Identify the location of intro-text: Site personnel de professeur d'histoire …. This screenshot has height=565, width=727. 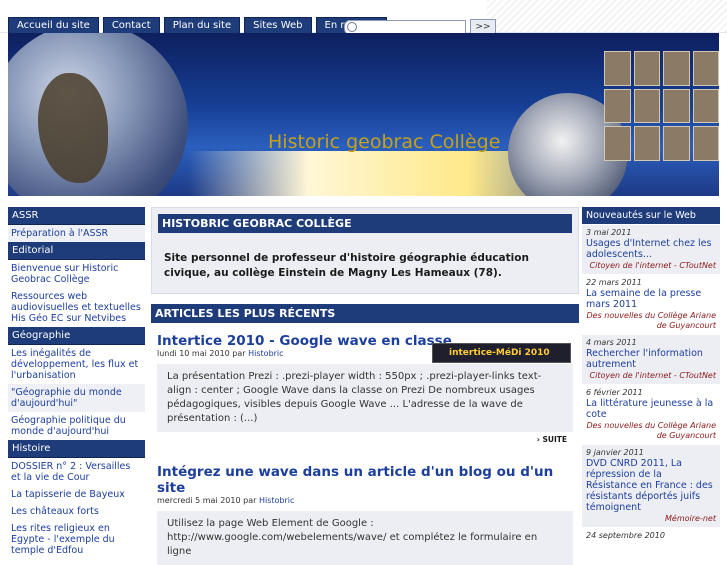
(346, 265).